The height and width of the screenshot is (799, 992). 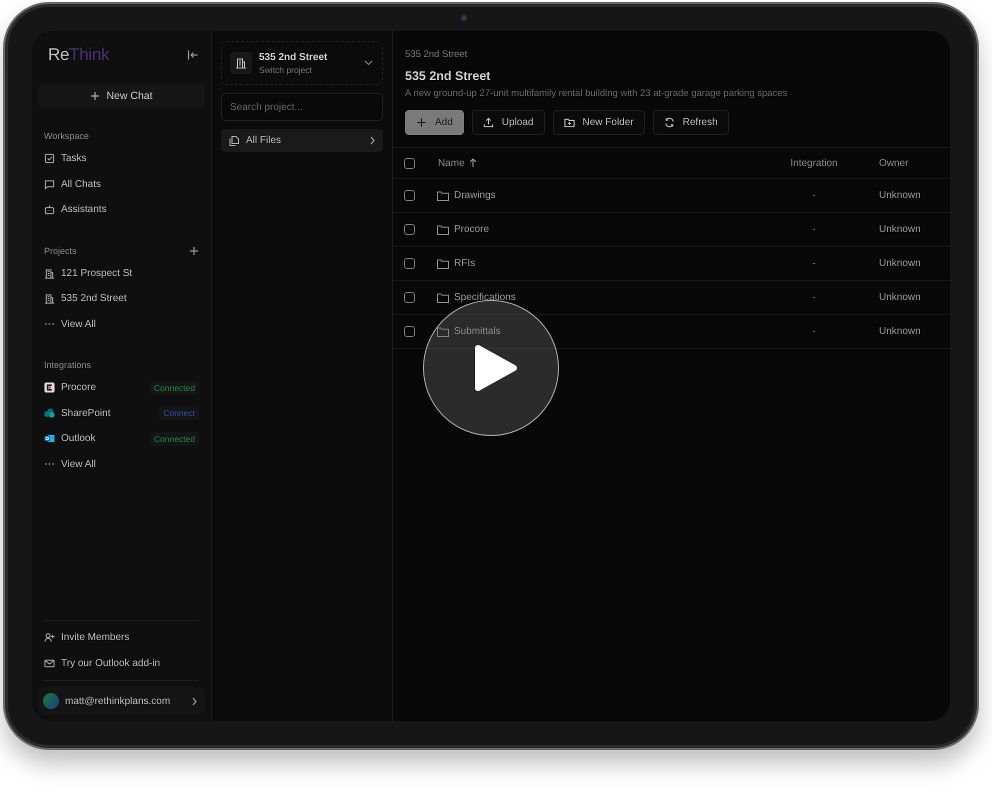 What do you see at coordinates (121, 413) in the screenshot?
I see `sidebar-item: SharePoint Connect` at bounding box center [121, 413].